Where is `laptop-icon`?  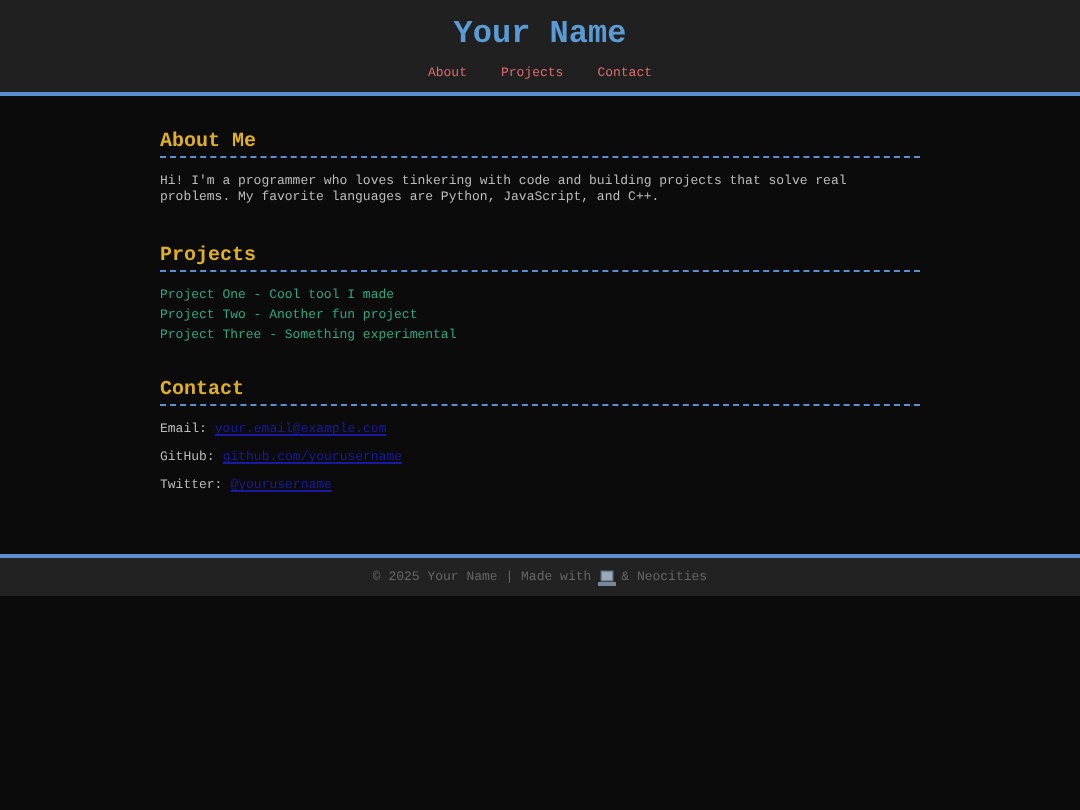 laptop-icon is located at coordinates (606, 577).